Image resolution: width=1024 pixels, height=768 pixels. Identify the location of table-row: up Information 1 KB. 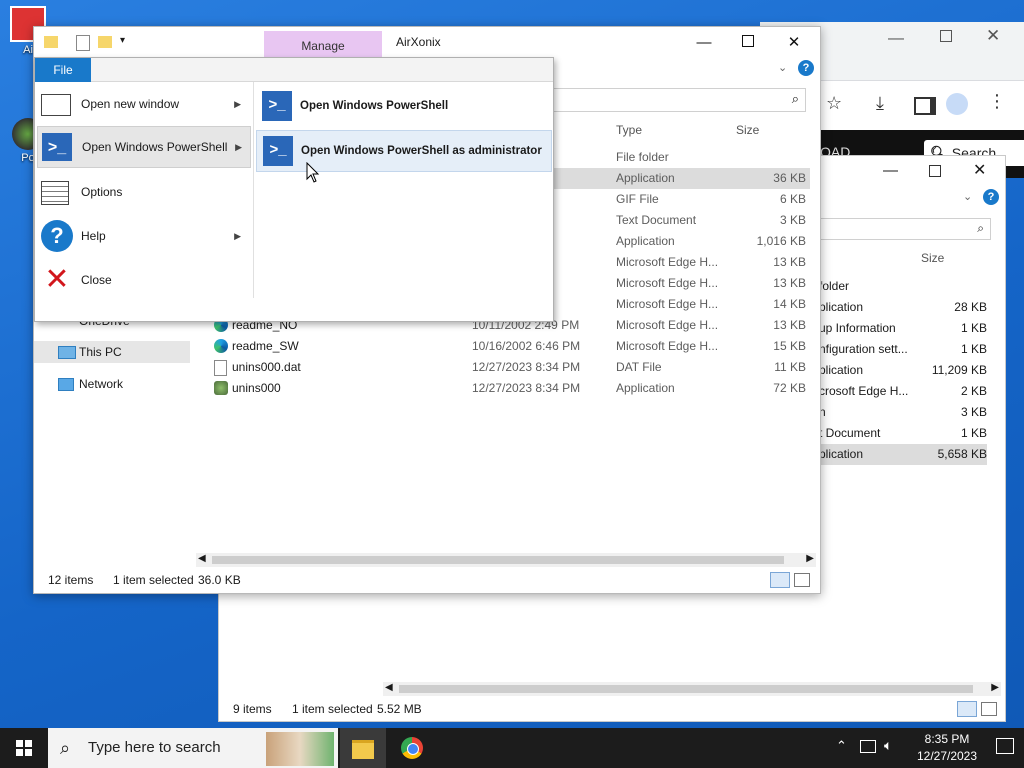
(903, 328).